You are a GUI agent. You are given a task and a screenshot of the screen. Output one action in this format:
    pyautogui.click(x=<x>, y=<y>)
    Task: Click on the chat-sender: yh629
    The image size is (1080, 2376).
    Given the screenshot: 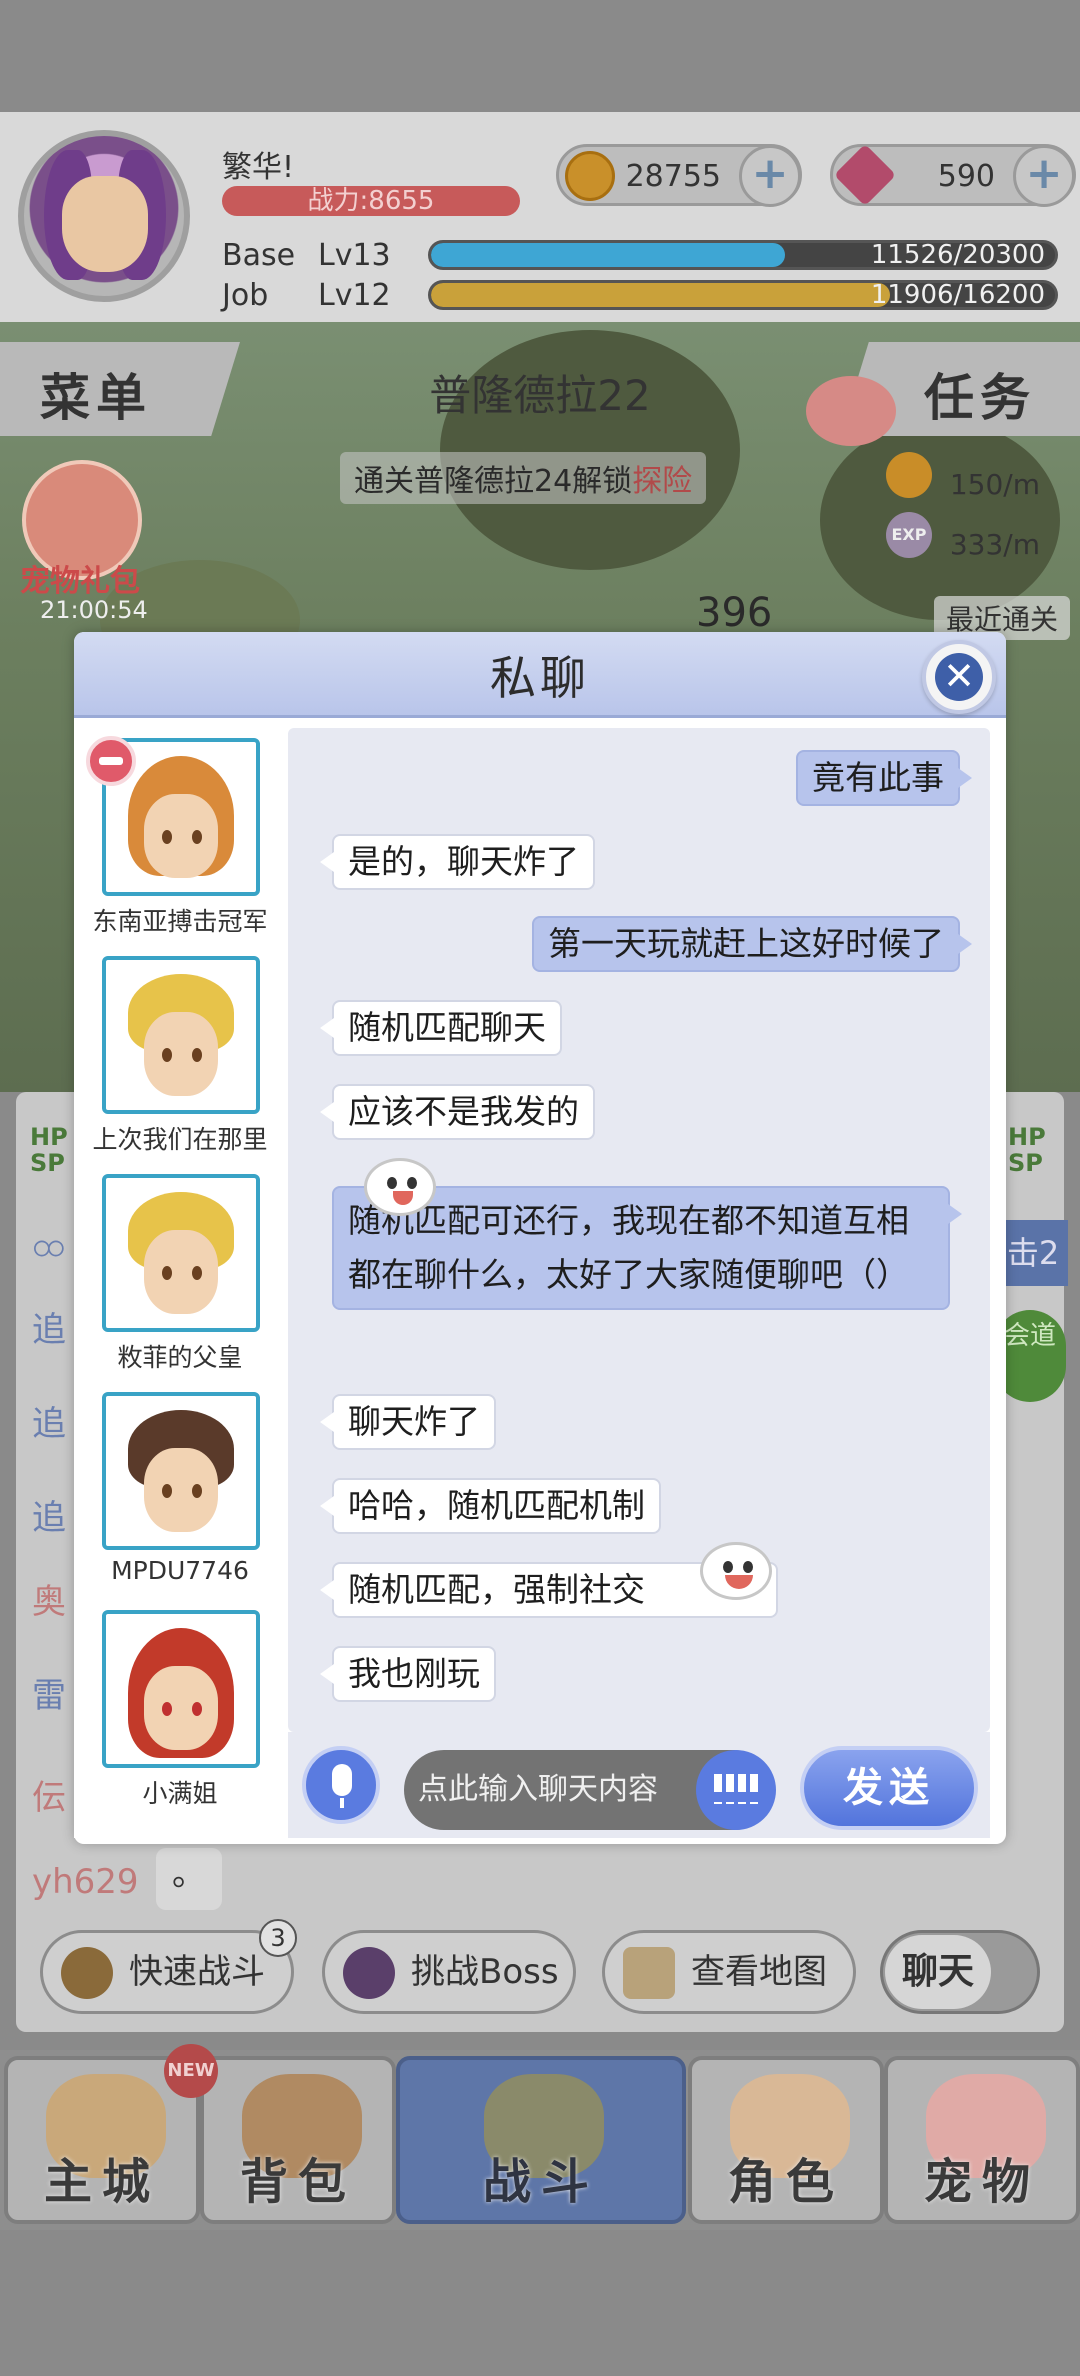 What is the action you would take?
    pyautogui.click(x=85, y=1882)
    